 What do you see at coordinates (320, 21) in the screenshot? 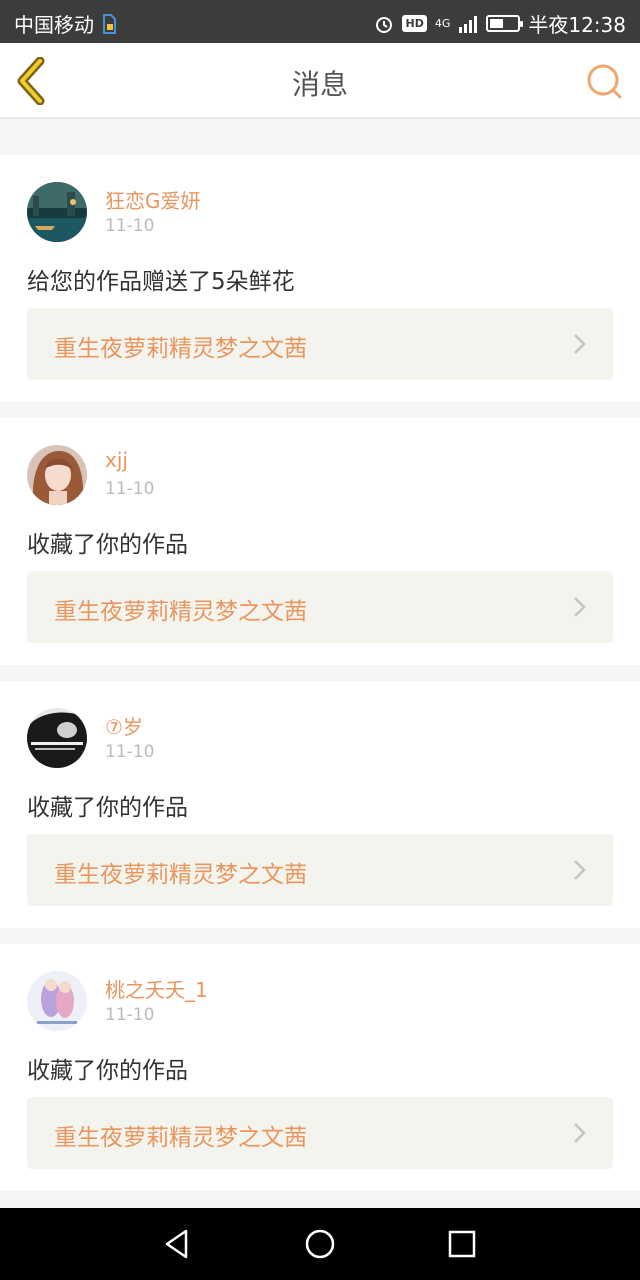
I see `status-bar: 中国移动 HD 4G 半夜12:38` at bounding box center [320, 21].